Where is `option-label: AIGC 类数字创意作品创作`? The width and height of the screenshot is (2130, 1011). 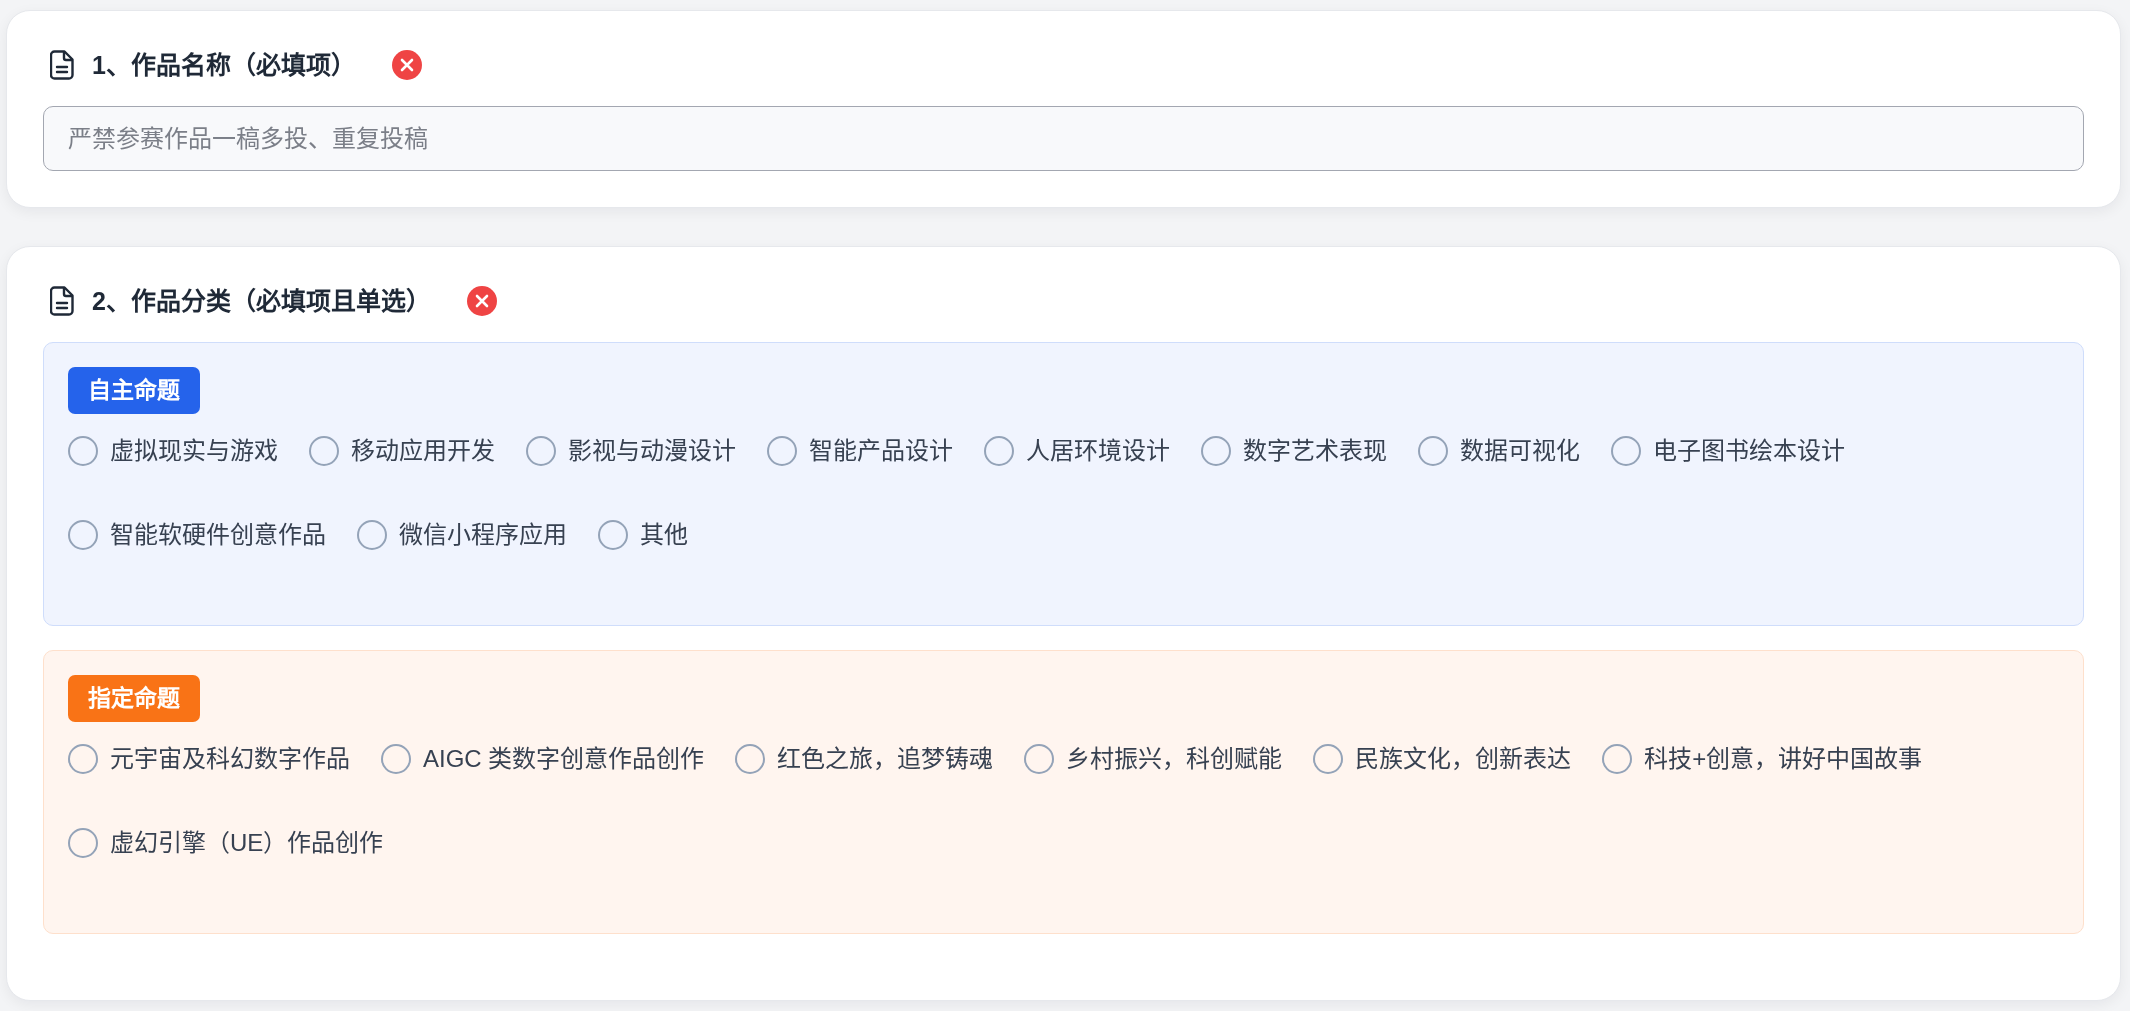 option-label: AIGC 类数字创意作品创作 is located at coordinates (564, 759).